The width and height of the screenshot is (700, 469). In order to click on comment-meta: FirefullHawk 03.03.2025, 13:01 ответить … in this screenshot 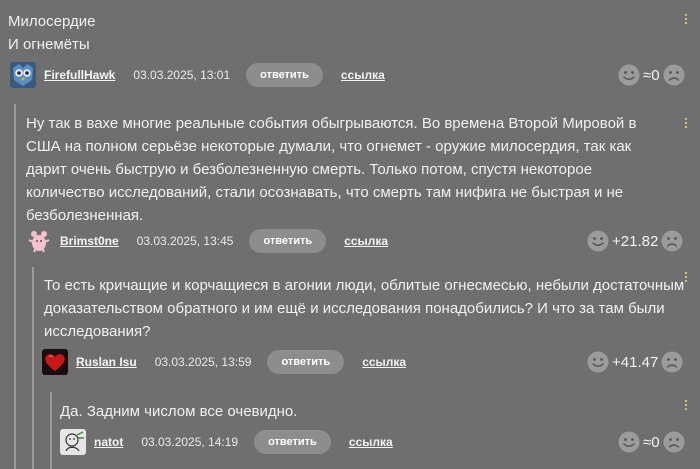, I will do `click(197, 75)`.